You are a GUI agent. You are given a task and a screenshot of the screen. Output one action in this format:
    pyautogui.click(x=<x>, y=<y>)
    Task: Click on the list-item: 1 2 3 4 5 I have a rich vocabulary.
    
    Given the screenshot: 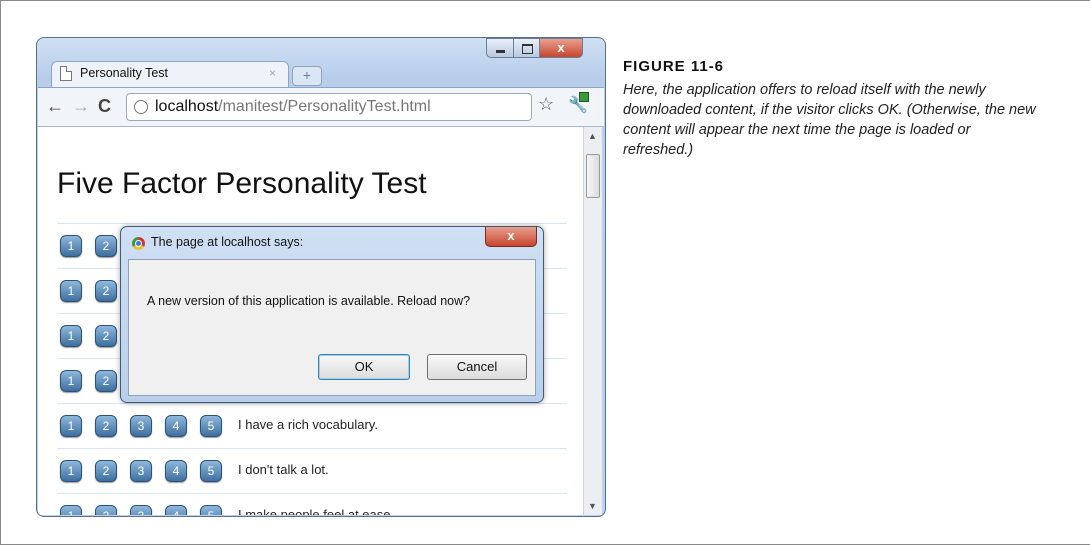 What is the action you would take?
    pyautogui.click(x=312, y=425)
    